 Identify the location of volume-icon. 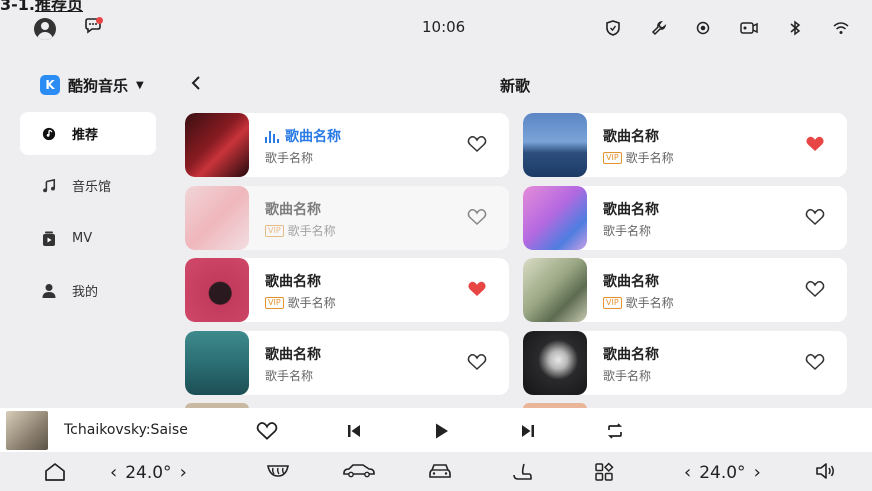
(826, 471).